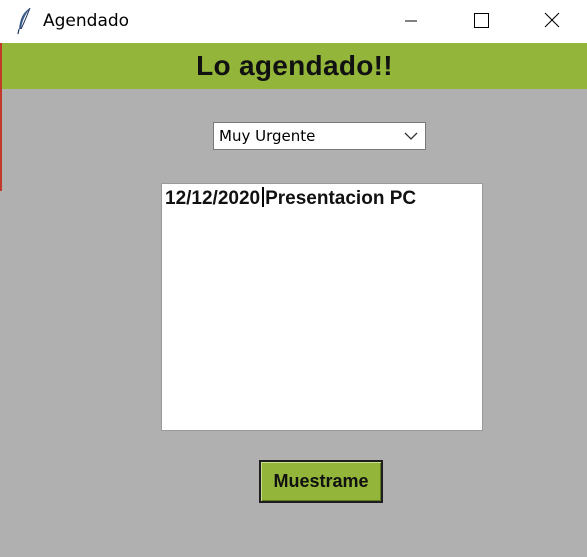 The height and width of the screenshot is (557, 587). I want to click on text-caret, so click(263, 197).